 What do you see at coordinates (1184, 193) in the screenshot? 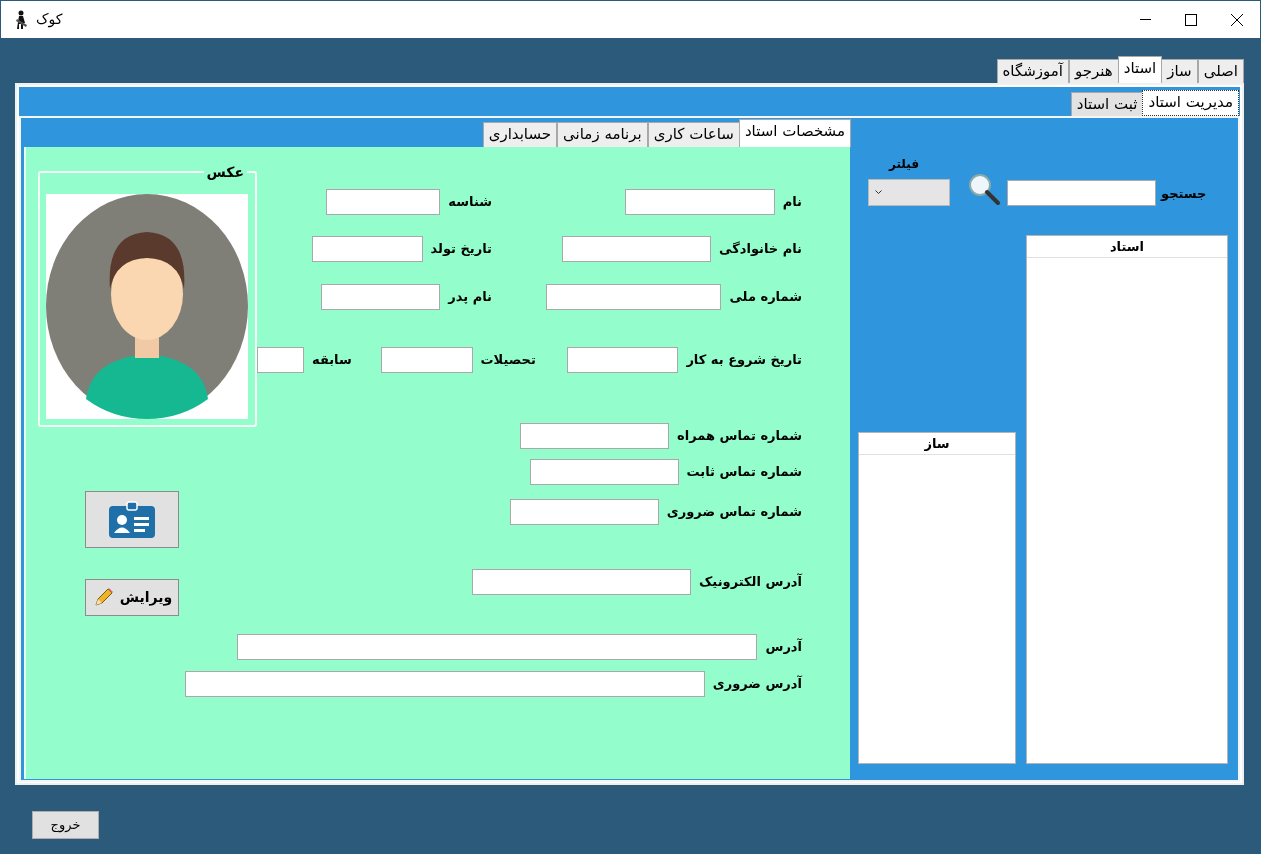
I see `search-label: جستجو` at bounding box center [1184, 193].